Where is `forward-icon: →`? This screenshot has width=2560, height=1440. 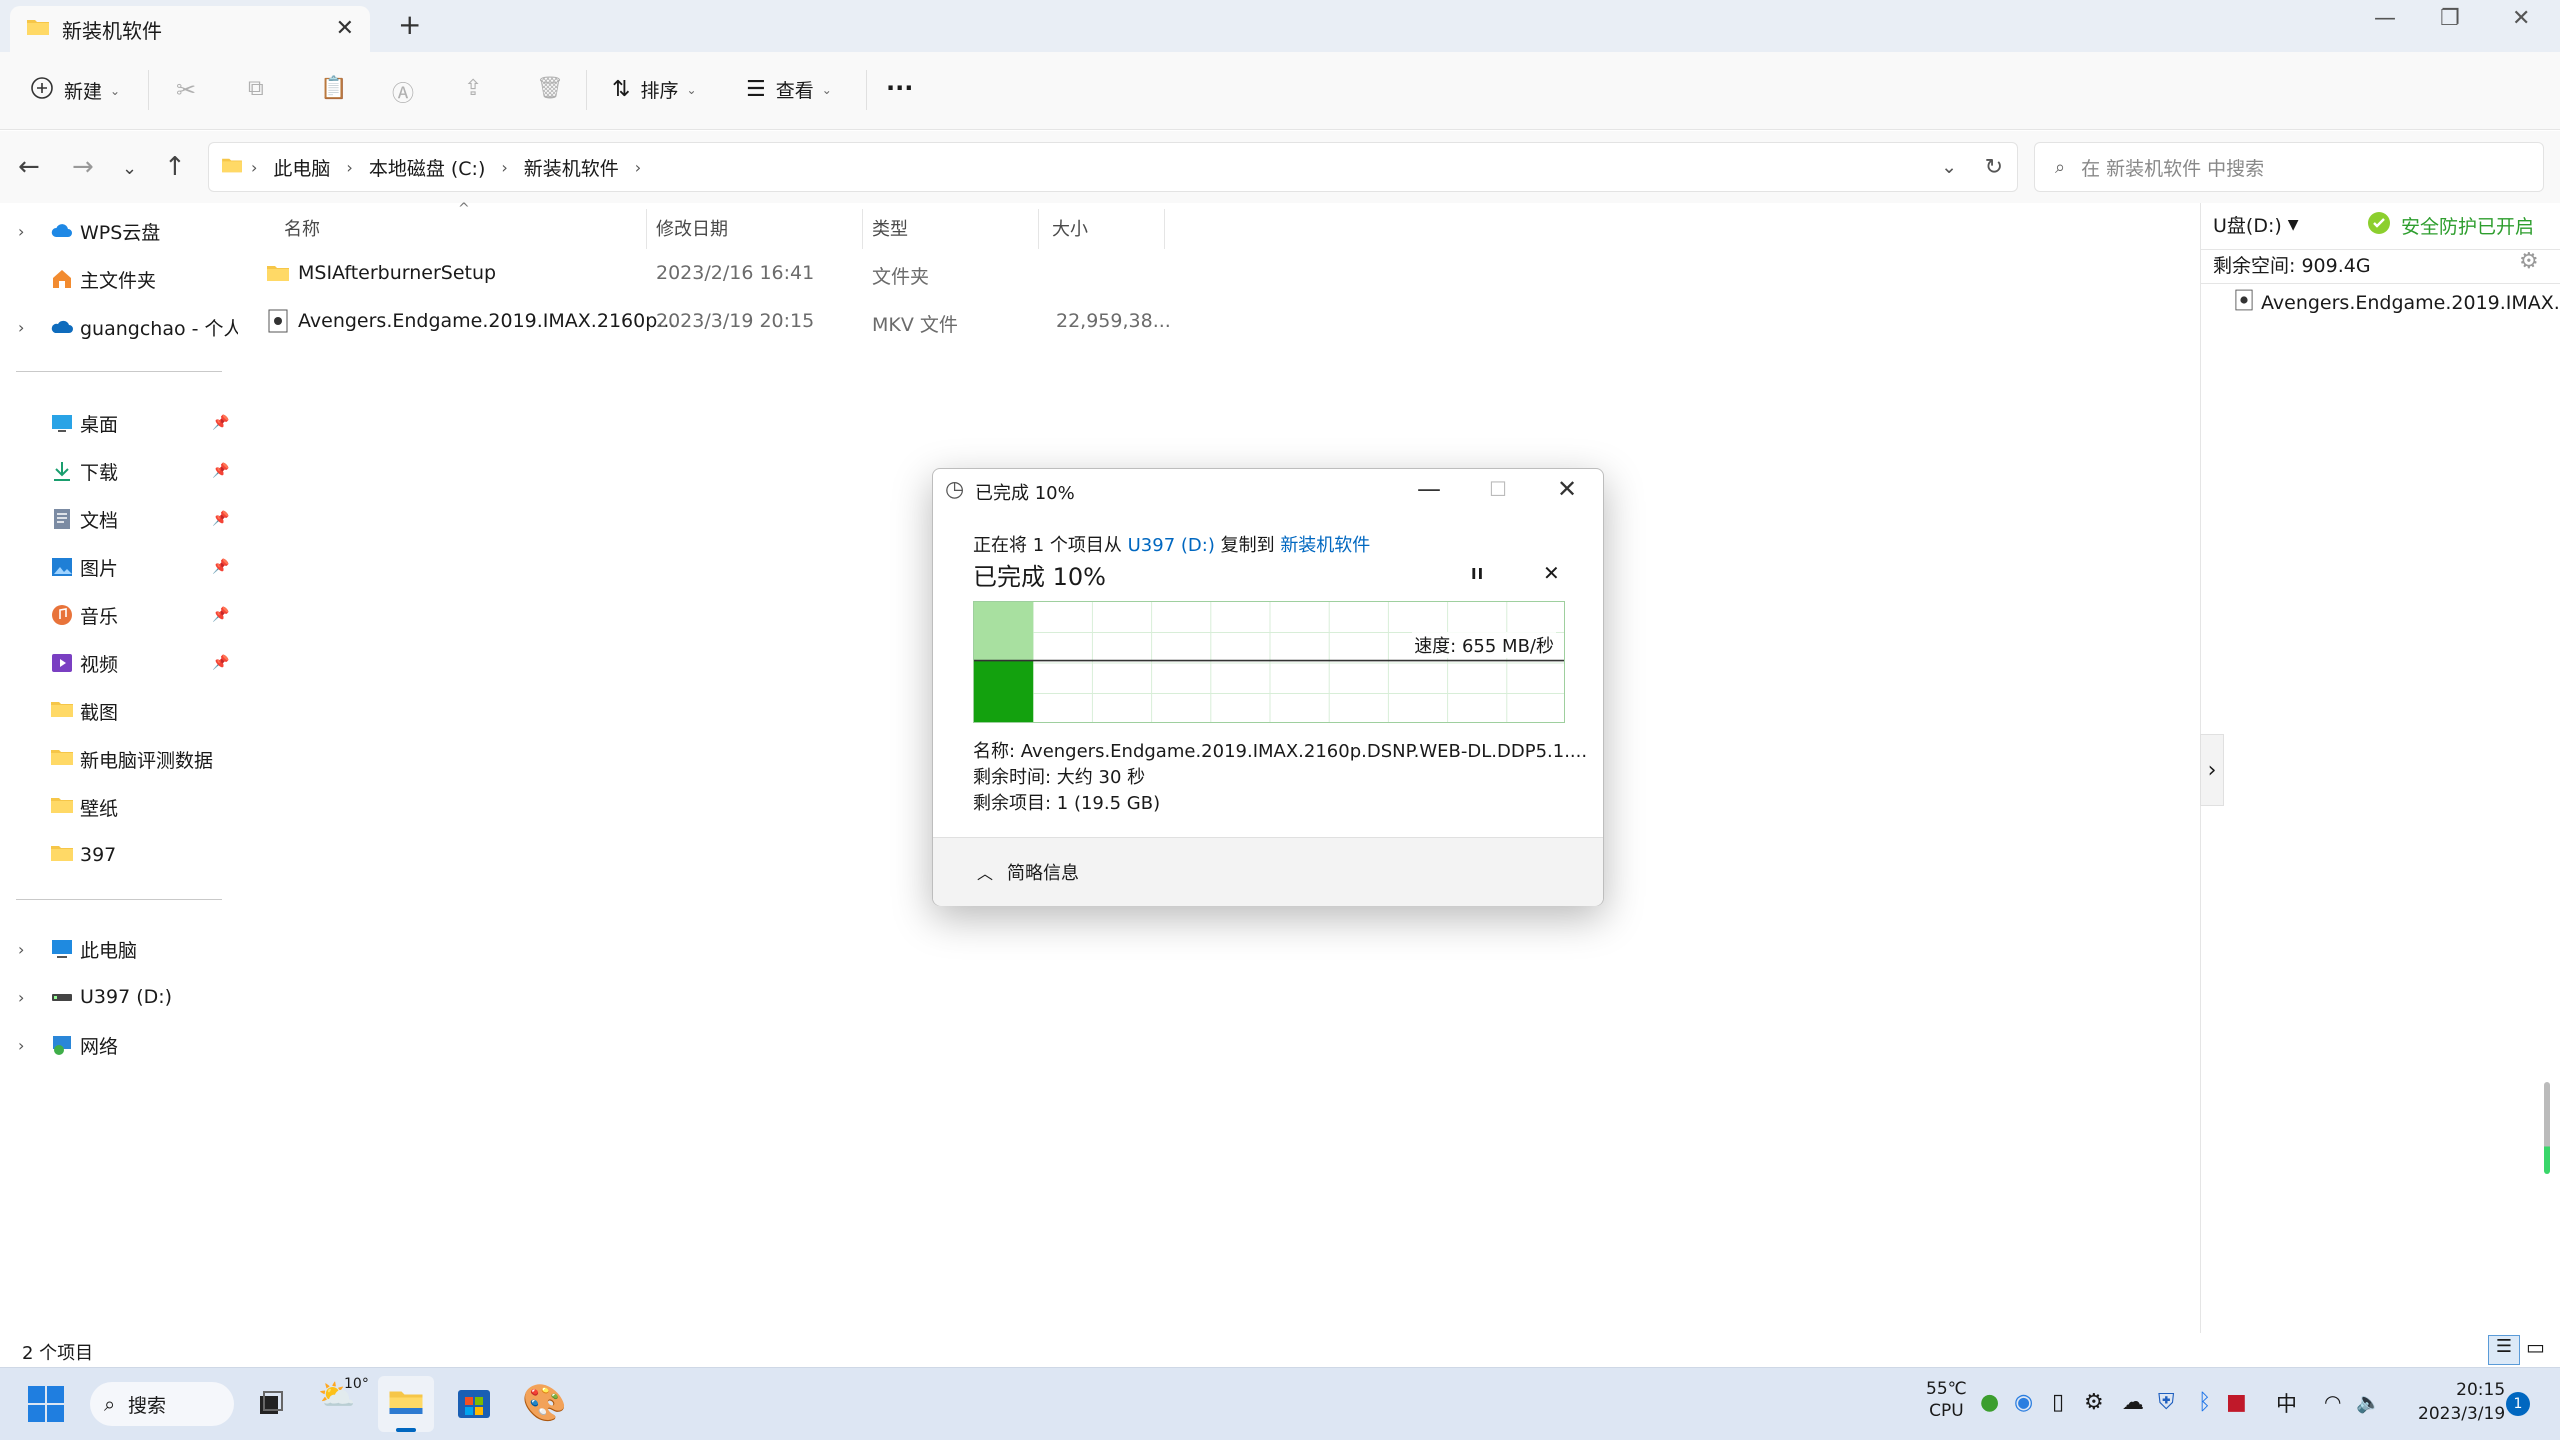
forward-icon: → is located at coordinates (83, 167).